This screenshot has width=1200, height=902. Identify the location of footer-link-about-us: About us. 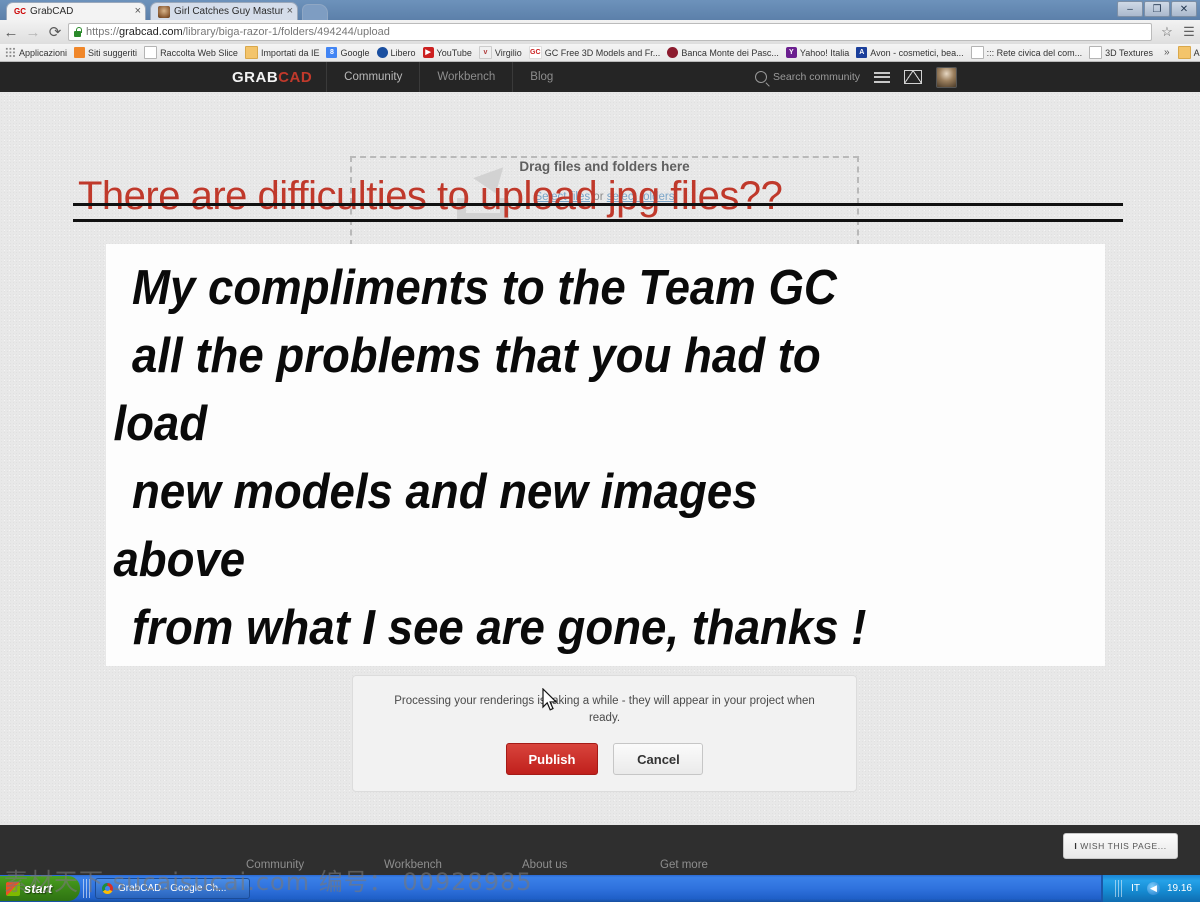
(591, 865).